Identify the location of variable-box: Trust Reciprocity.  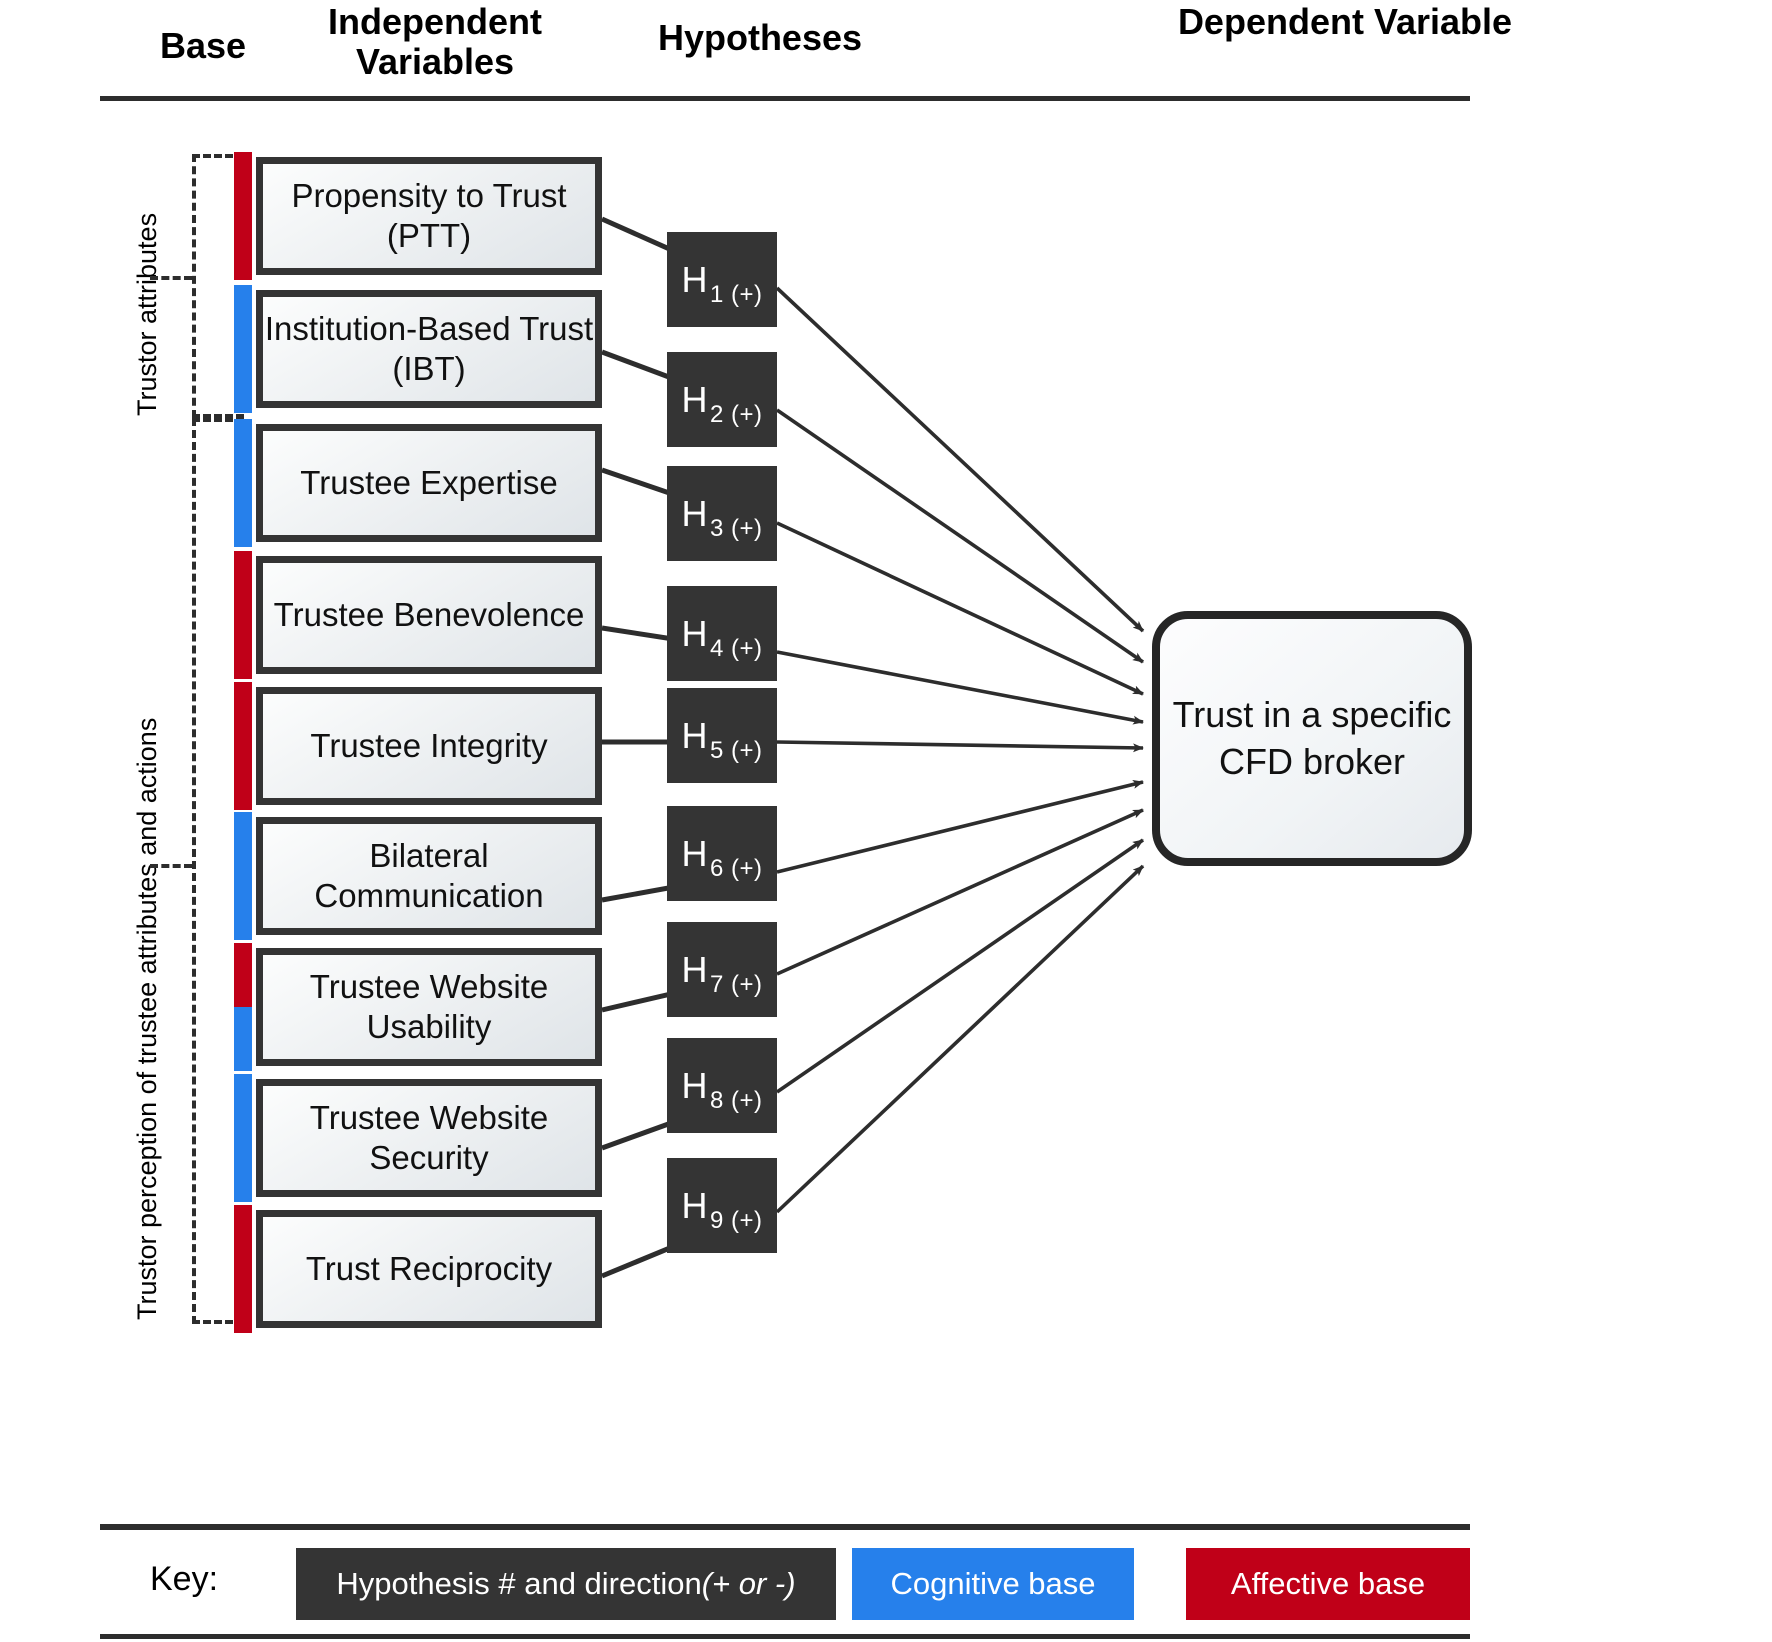
(429, 1269).